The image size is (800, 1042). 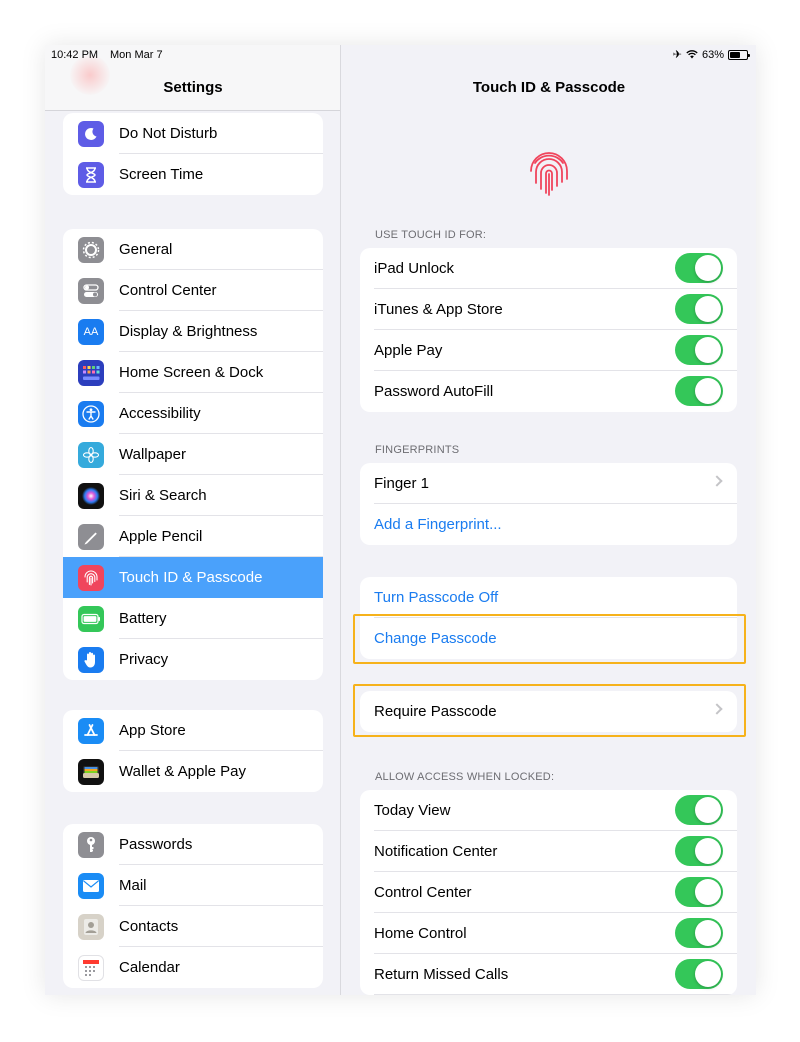 I want to click on sidebar-item-wallpaper: Wallpaper, so click(x=193, y=454).